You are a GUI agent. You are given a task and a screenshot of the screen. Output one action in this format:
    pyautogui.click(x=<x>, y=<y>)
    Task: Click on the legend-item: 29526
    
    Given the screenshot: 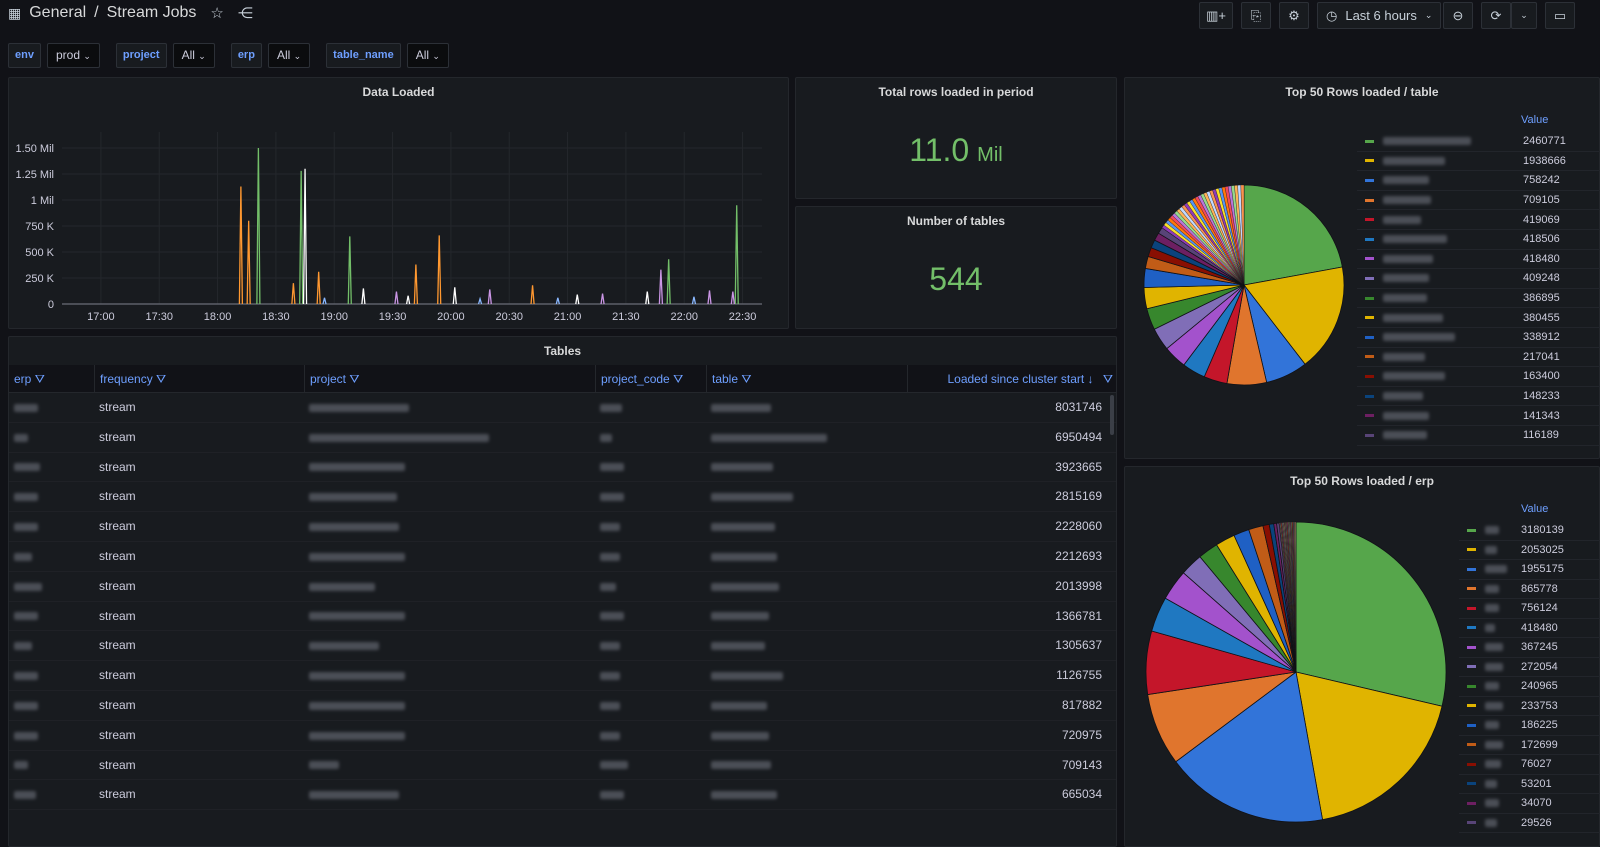 What is the action you would take?
    pyautogui.click(x=1529, y=823)
    